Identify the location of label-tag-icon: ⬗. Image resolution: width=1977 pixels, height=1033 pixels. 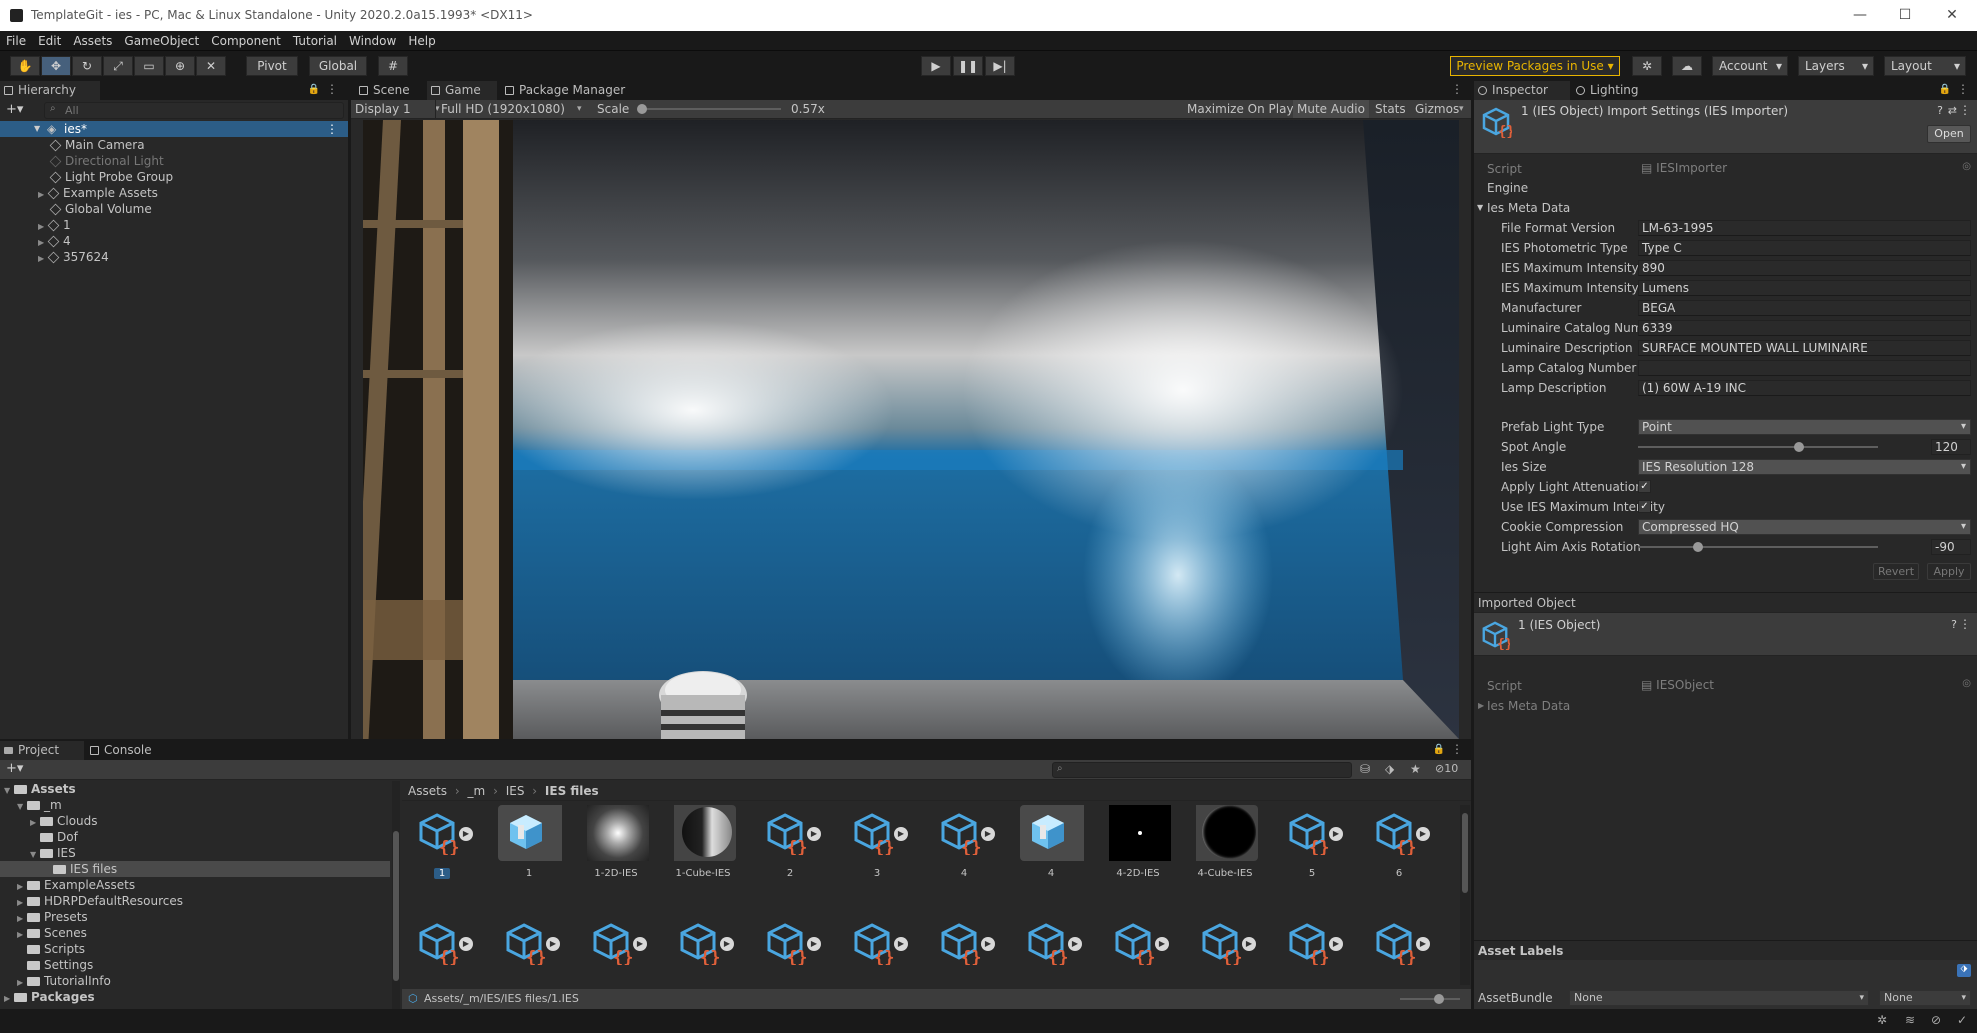
(1964, 970).